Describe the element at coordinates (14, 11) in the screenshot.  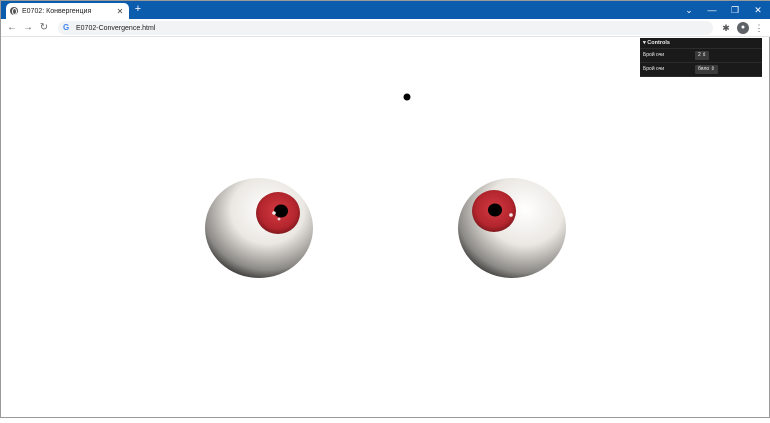
I see `globe-icon` at that location.